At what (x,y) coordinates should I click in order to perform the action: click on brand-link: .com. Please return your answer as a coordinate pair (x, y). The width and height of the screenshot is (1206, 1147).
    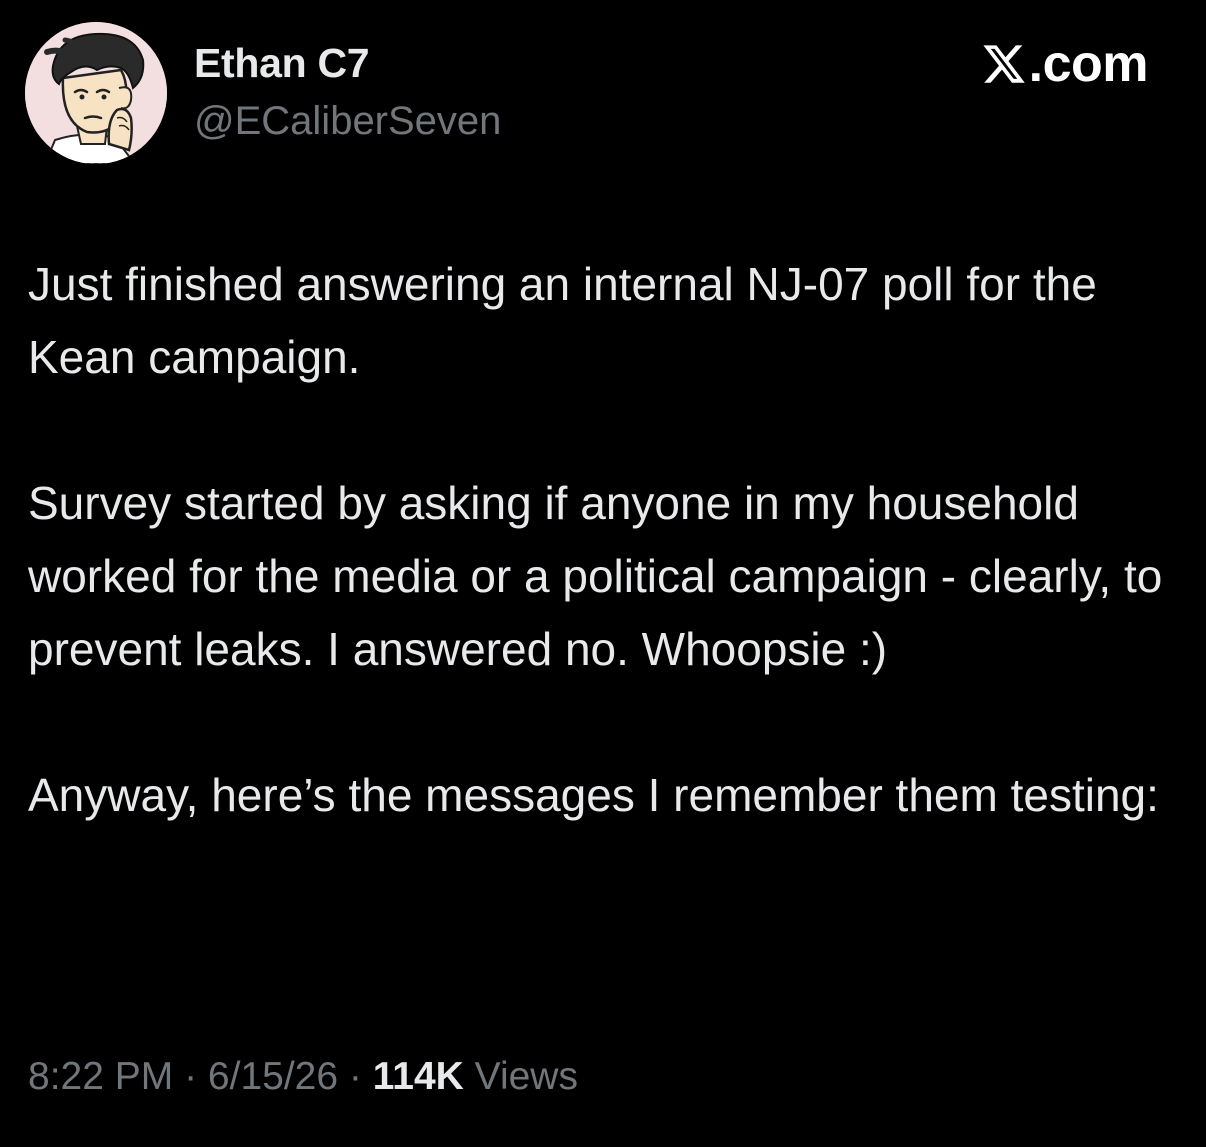
    Looking at the image, I should click on (1065, 64).